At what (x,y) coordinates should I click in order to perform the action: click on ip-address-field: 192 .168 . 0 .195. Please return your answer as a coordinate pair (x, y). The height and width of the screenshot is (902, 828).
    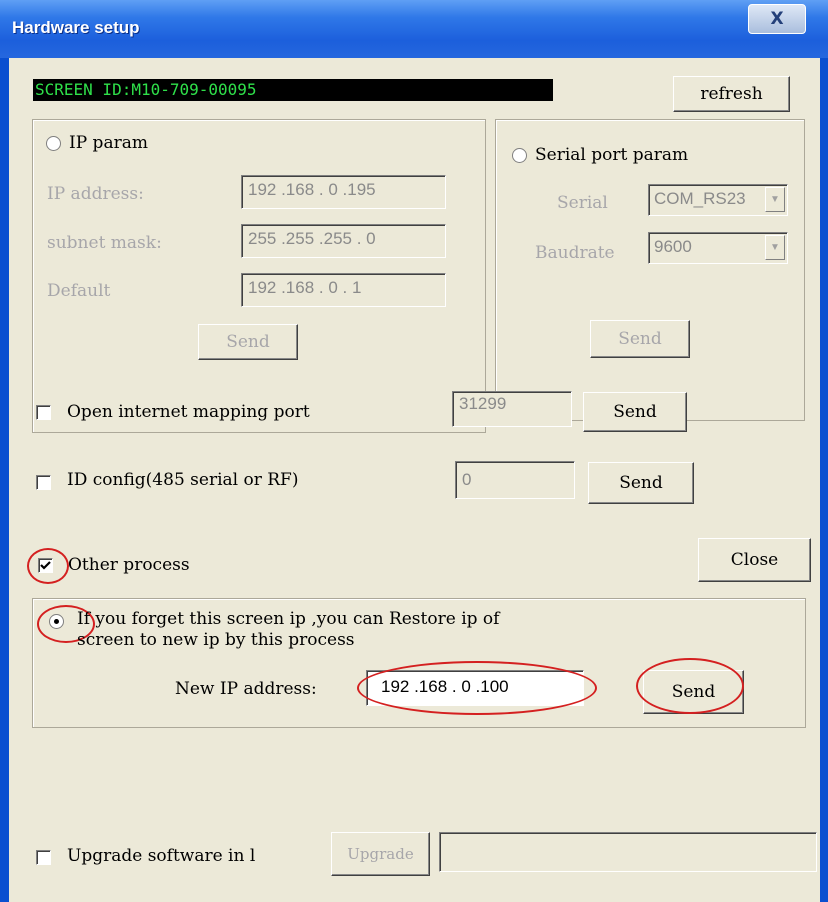
    Looking at the image, I should click on (343, 192).